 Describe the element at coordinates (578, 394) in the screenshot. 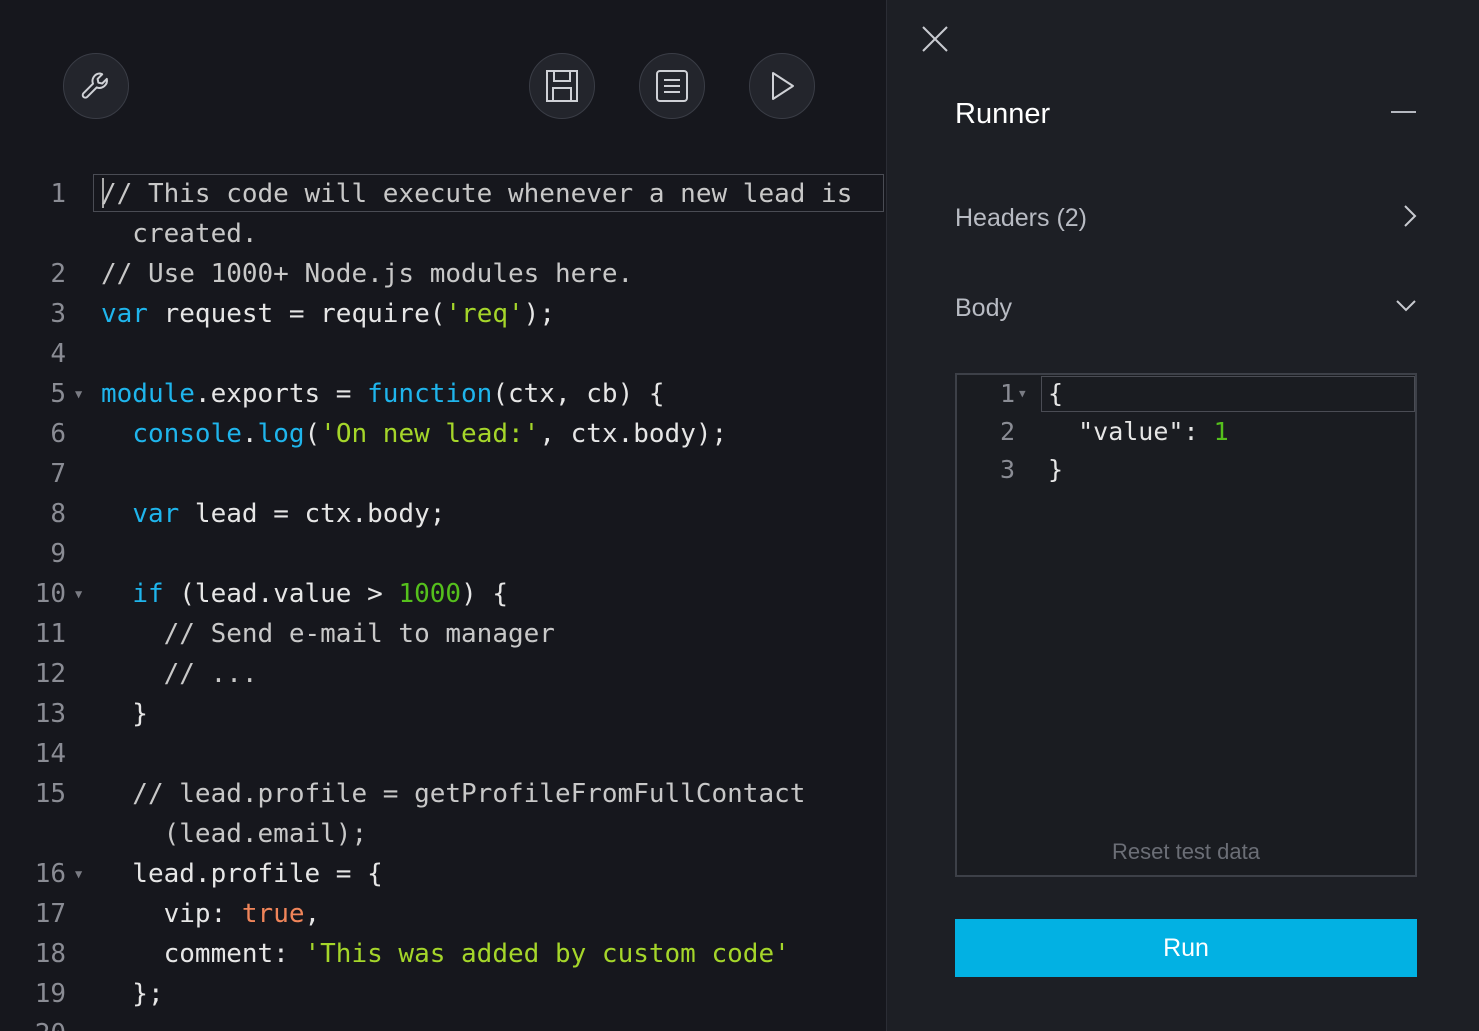

I see `code-token: (ctx, cb) {` at that location.